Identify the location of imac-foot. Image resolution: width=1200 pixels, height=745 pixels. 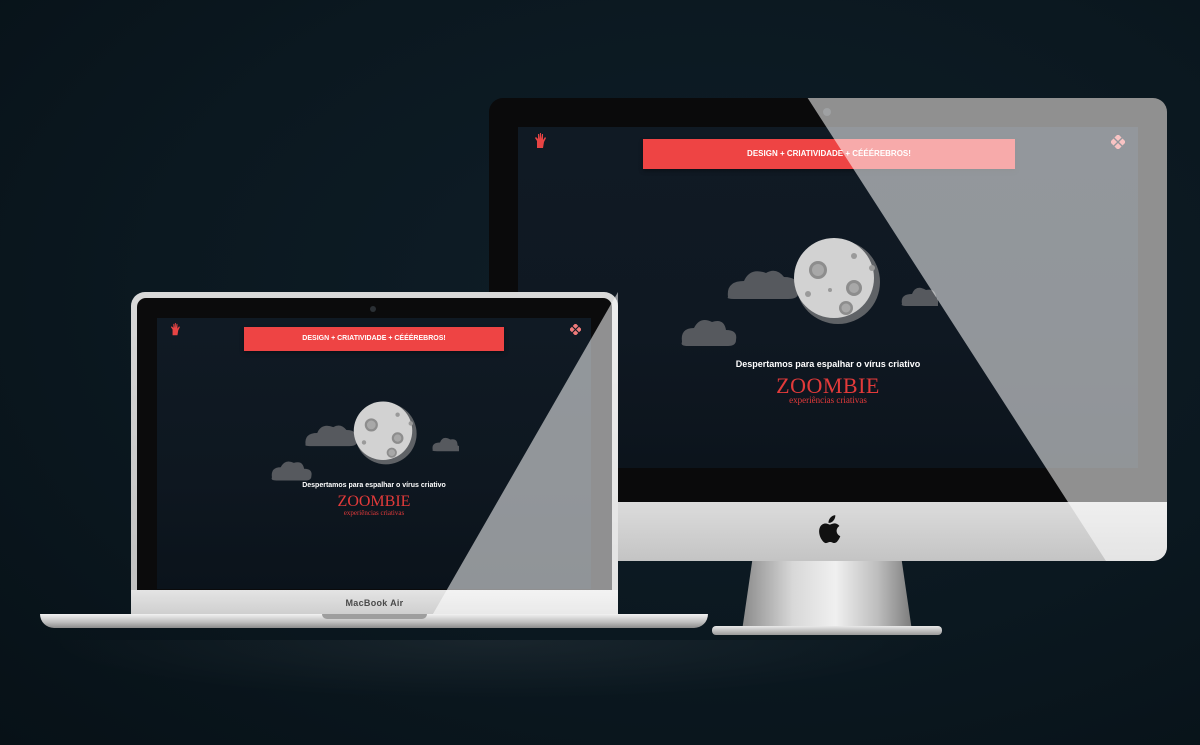
(827, 630).